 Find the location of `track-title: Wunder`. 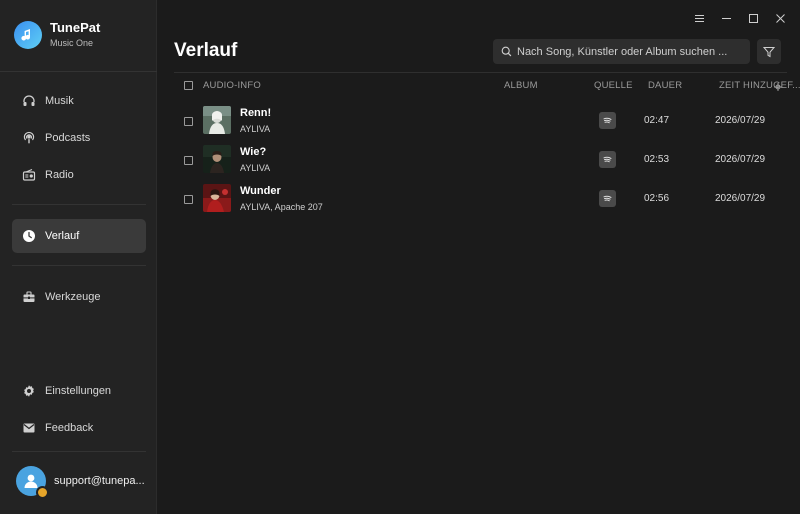

track-title: Wunder is located at coordinates (260, 191).